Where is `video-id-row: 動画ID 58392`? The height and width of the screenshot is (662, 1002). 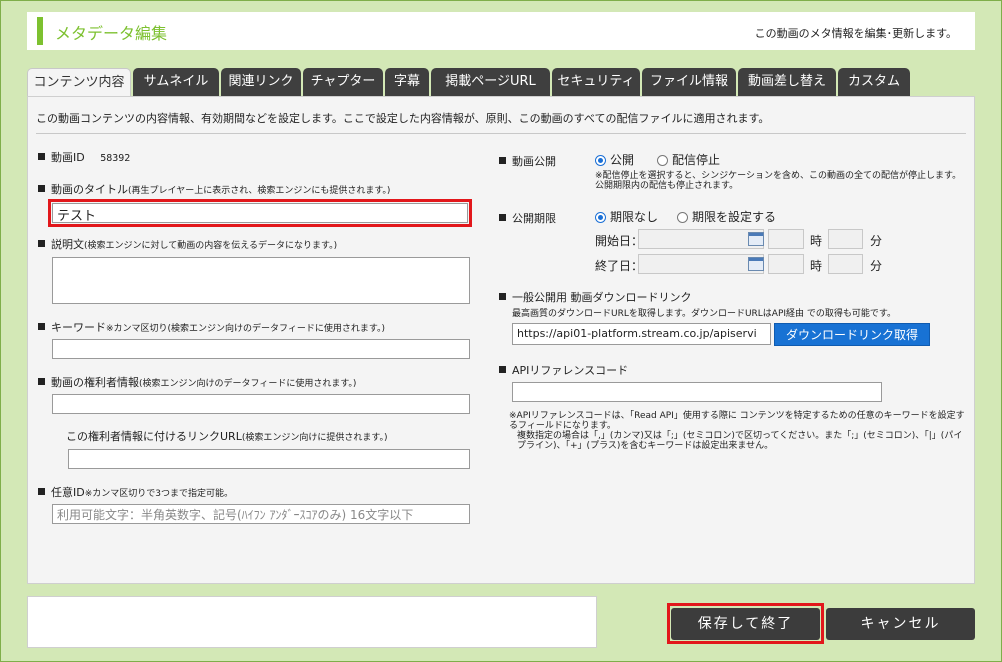 video-id-row: 動画ID 58392 is located at coordinates (84, 157).